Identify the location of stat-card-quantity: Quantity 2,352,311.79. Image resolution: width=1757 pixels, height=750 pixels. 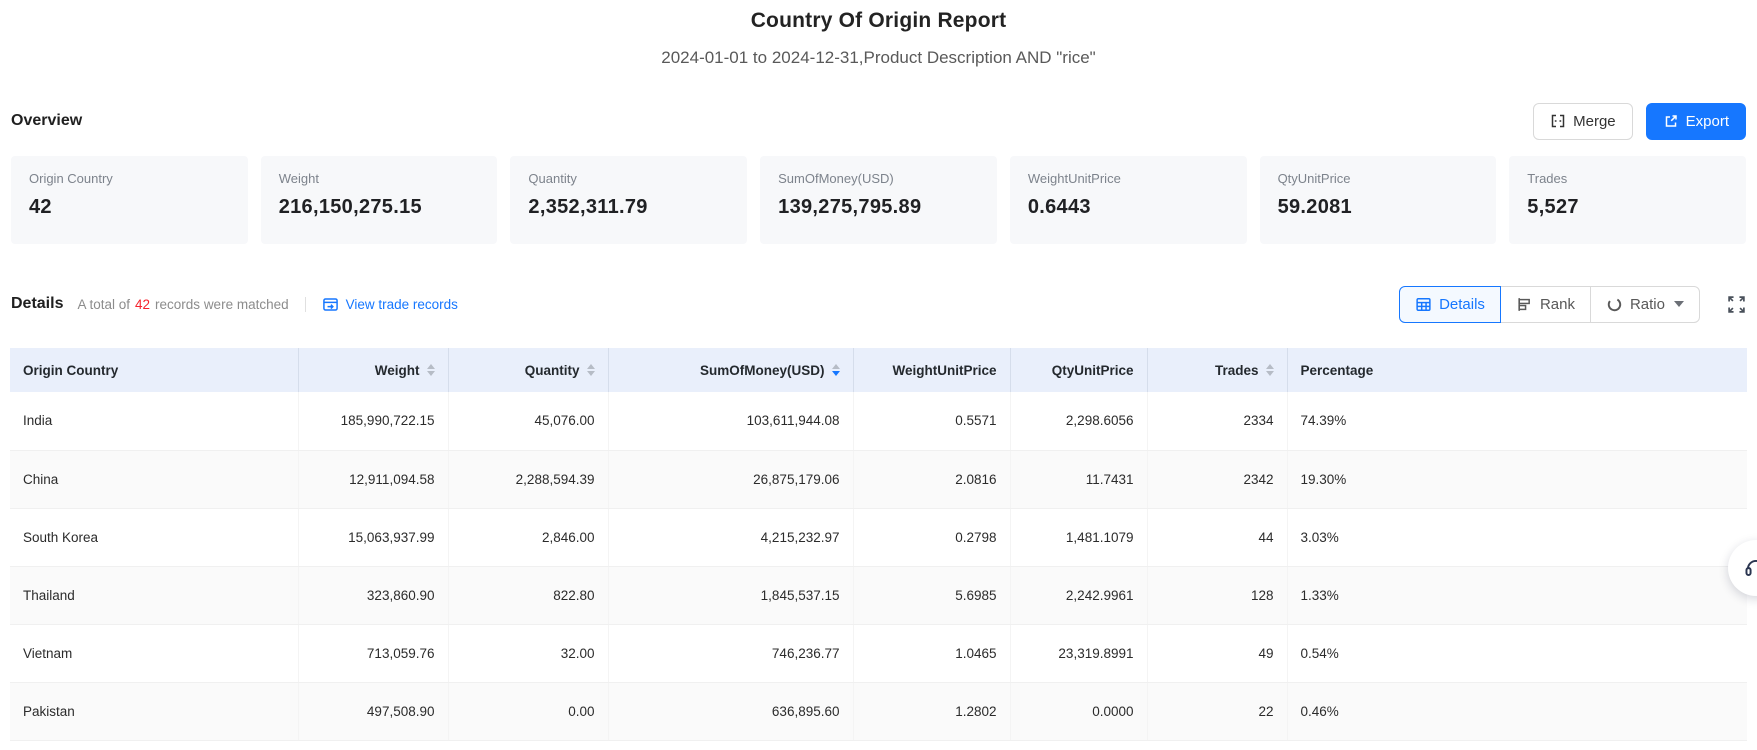
(629, 200).